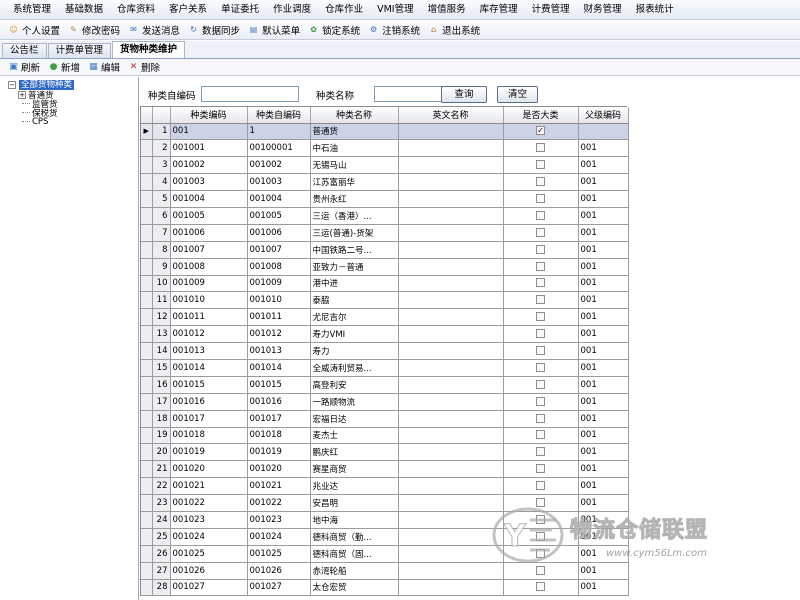  What do you see at coordinates (279, 148) in the screenshot?
I see `cell-self-code: 00100001` at bounding box center [279, 148].